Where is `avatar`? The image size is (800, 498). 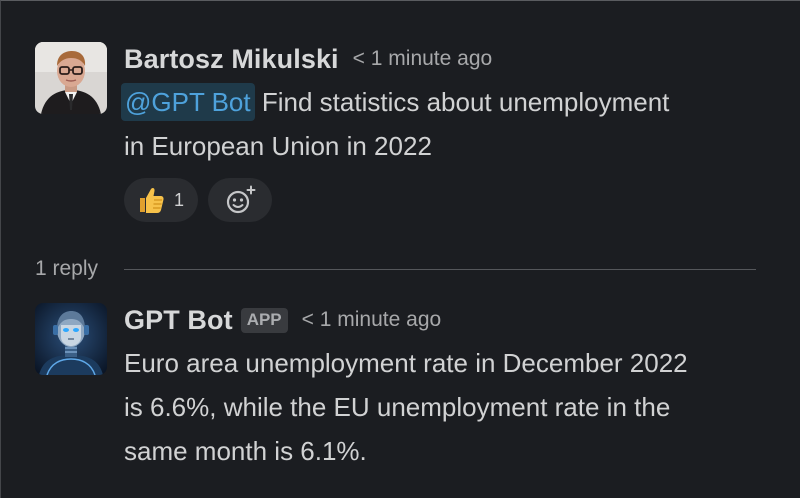
avatar is located at coordinates (71, 78).